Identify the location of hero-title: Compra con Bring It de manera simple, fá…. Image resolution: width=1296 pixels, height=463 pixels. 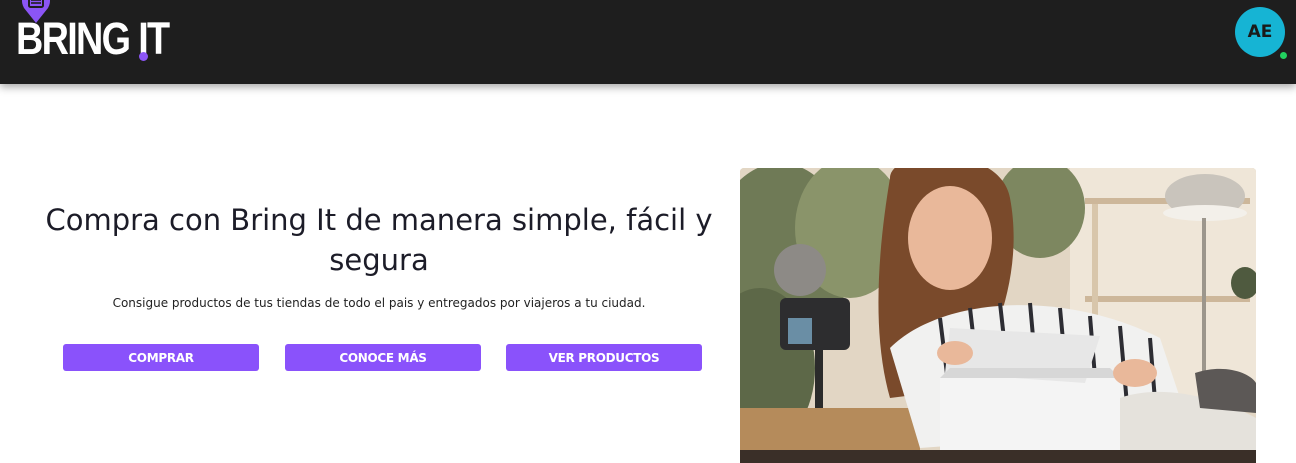
(379, 240).